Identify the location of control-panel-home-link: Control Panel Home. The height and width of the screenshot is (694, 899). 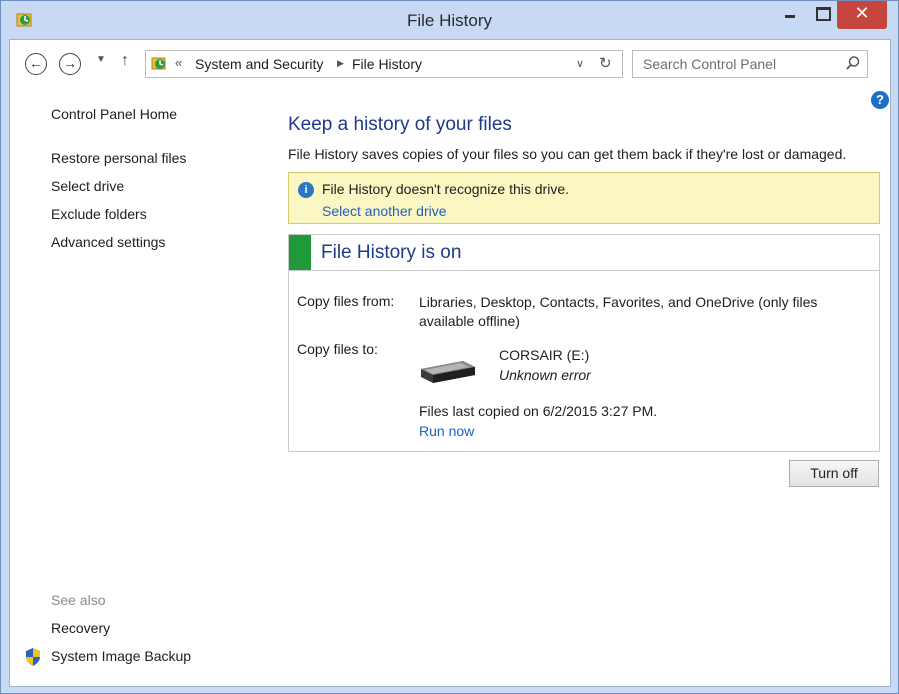
(114, 114).